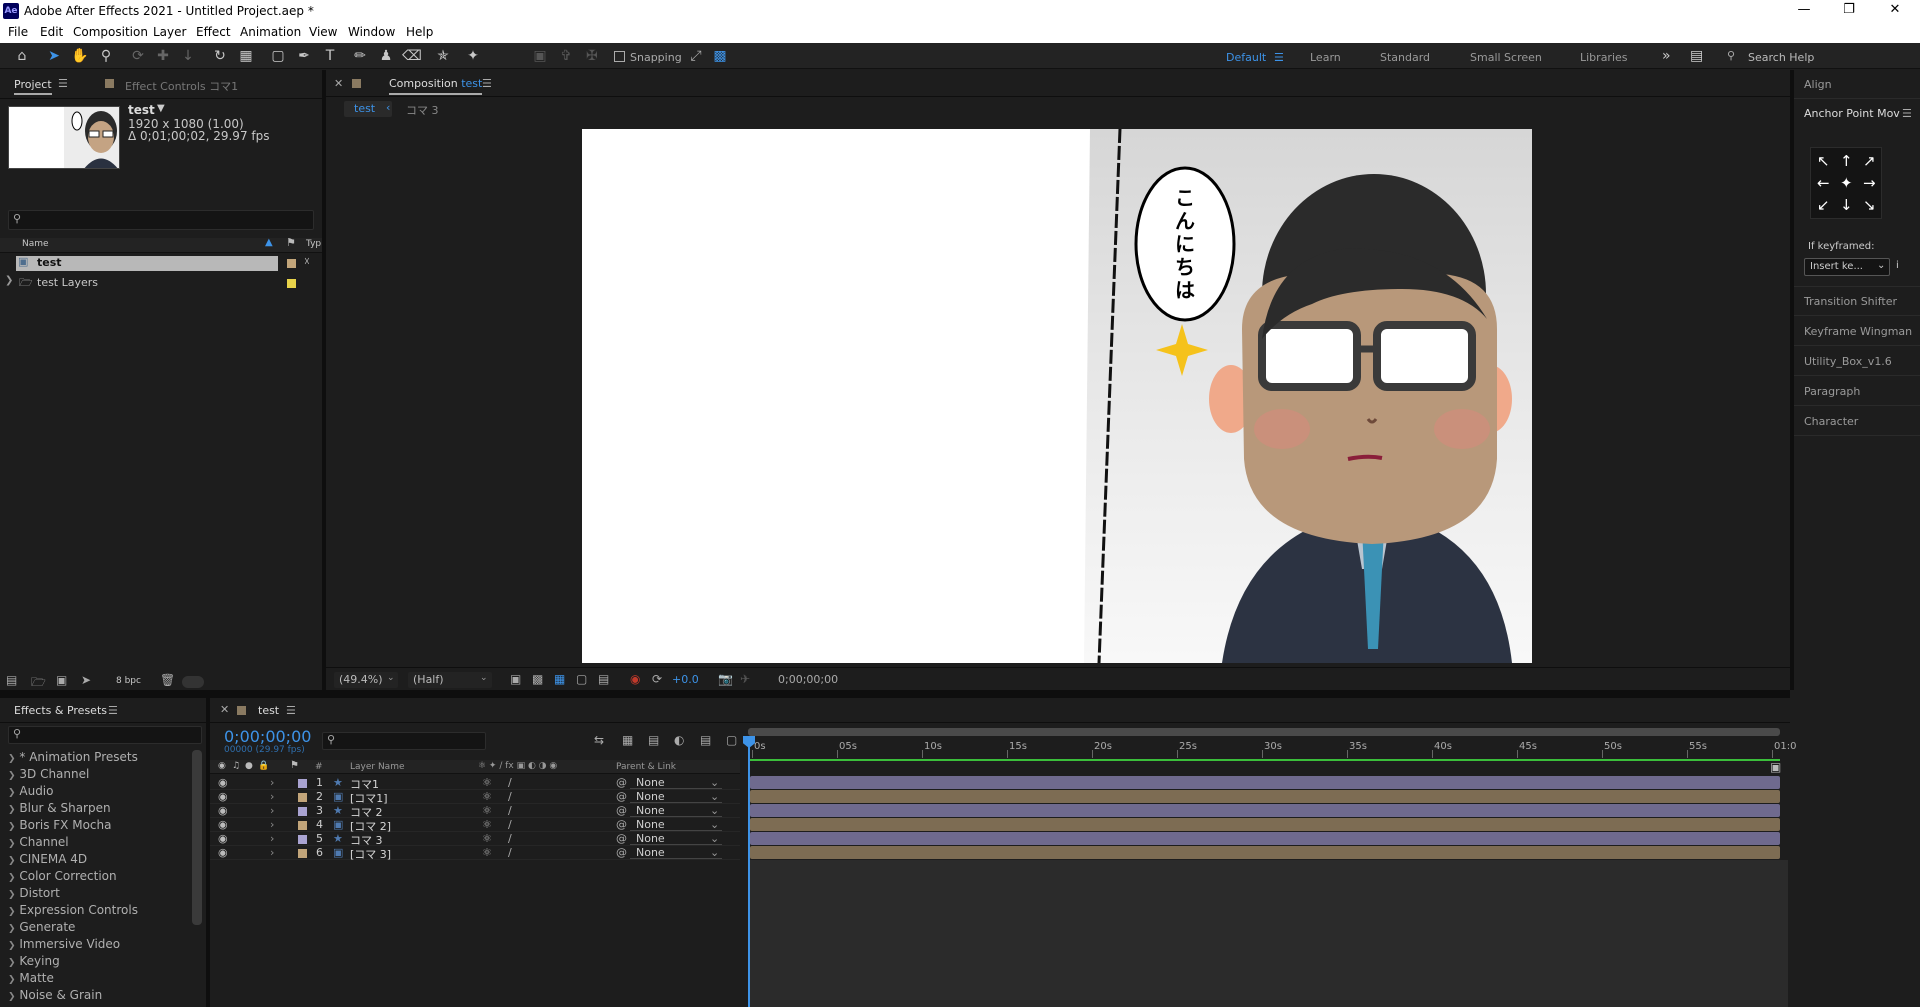 This screenshot has height=1007, width=1920. What do you see at coordinates (627, 740) in the screenshot?
I see `draft-3d-icon: ▦` at bounding box center [627, 740].